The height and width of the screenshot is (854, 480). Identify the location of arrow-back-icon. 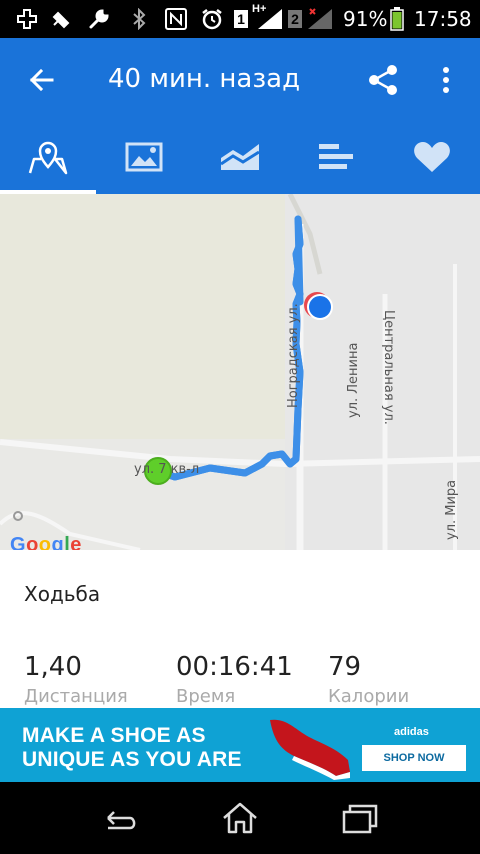
(42, 80).